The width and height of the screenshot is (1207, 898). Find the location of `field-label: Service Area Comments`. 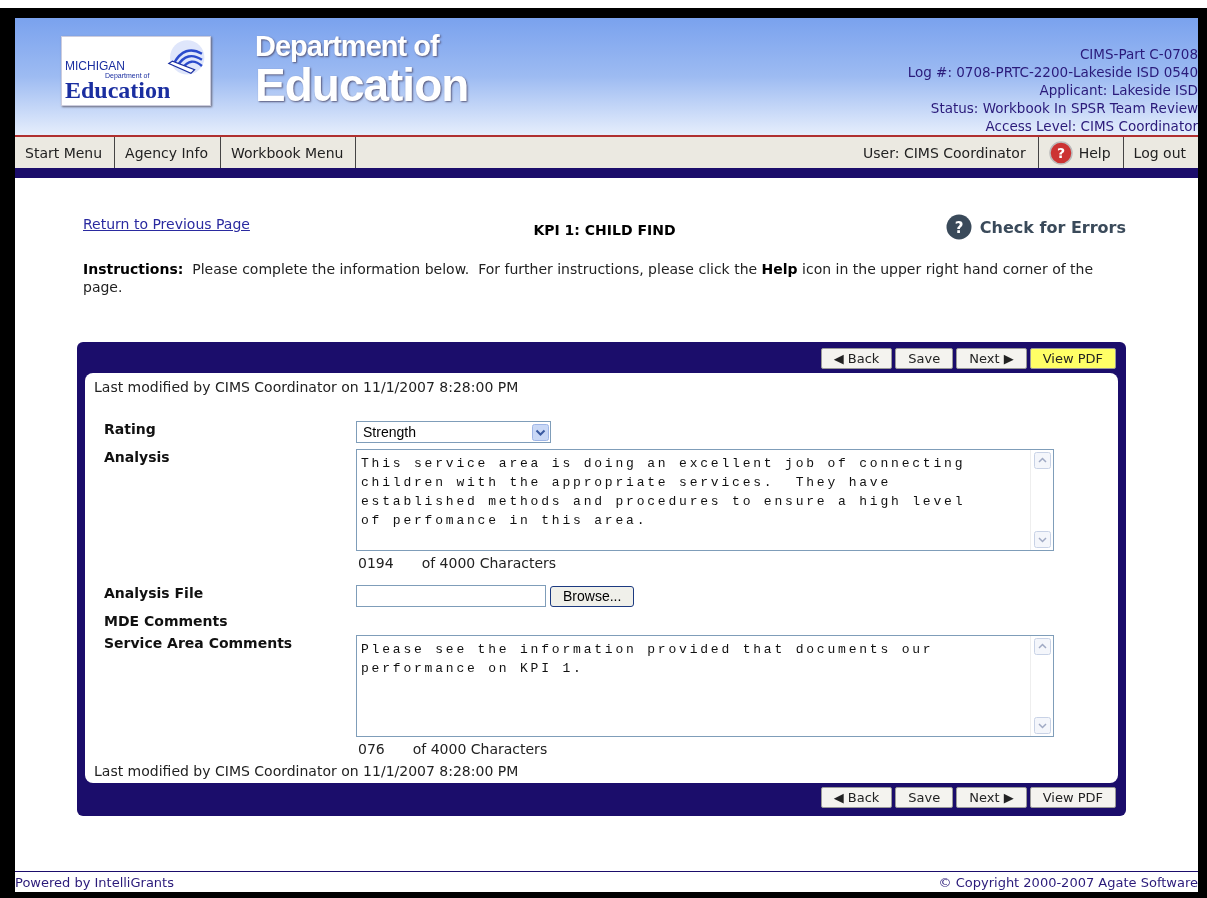

field-label: Service Area Comments is located at coordinates (199, 643).